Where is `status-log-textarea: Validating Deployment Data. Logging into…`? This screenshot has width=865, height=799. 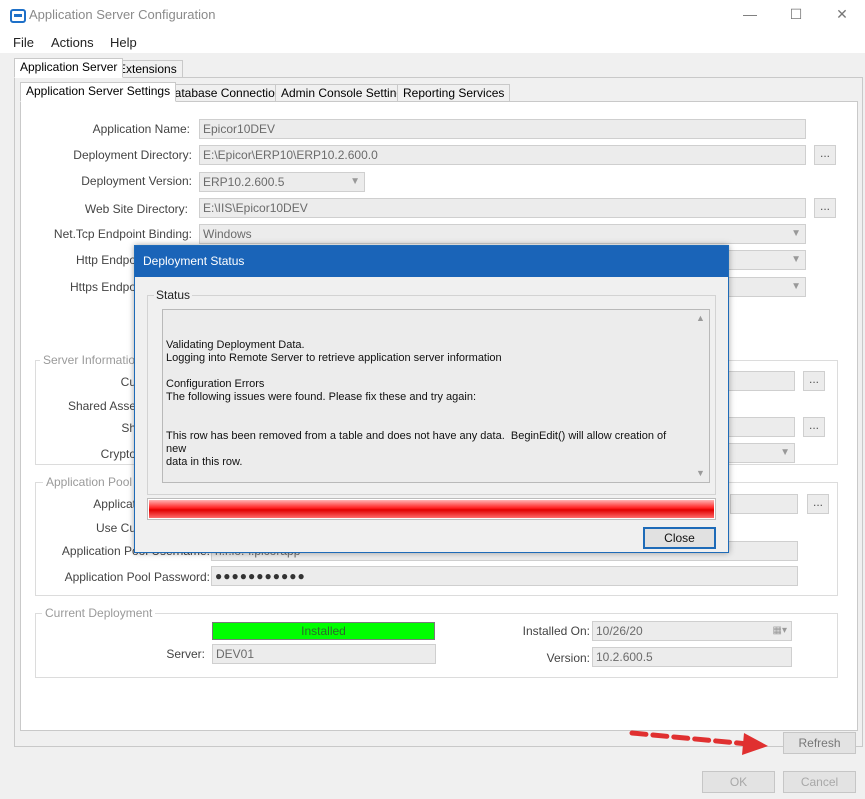 status-log-textarea: Validating Deployment Data. Logging into… is located at coordinates (436, 396).